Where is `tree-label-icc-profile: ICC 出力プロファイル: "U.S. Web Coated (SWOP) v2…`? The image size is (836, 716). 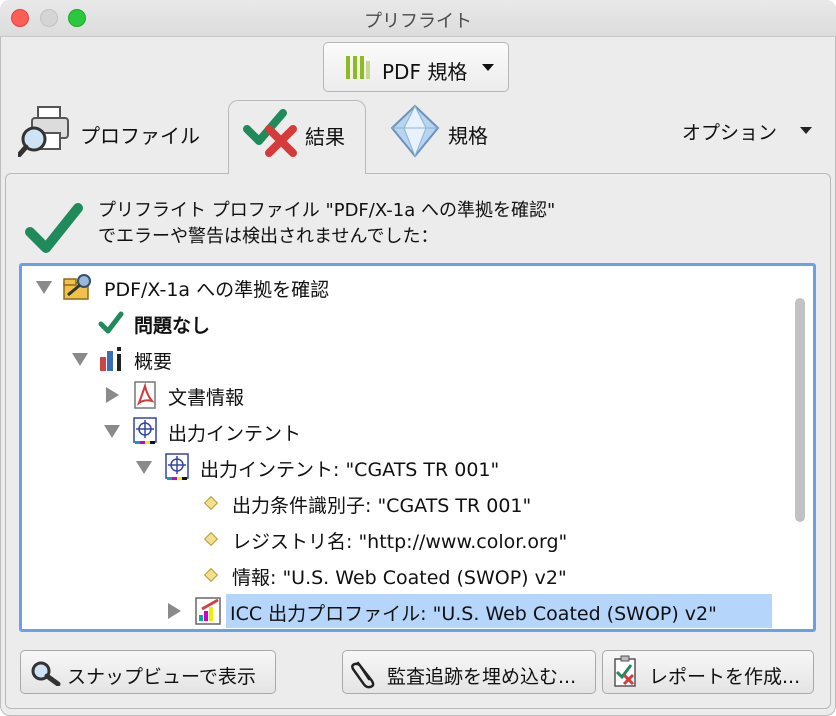
tree-label-icc-profile: ICC 出力プロファイル: "U.S. Web Coated (SWOP) v2… is located at coordinates (473, 614).